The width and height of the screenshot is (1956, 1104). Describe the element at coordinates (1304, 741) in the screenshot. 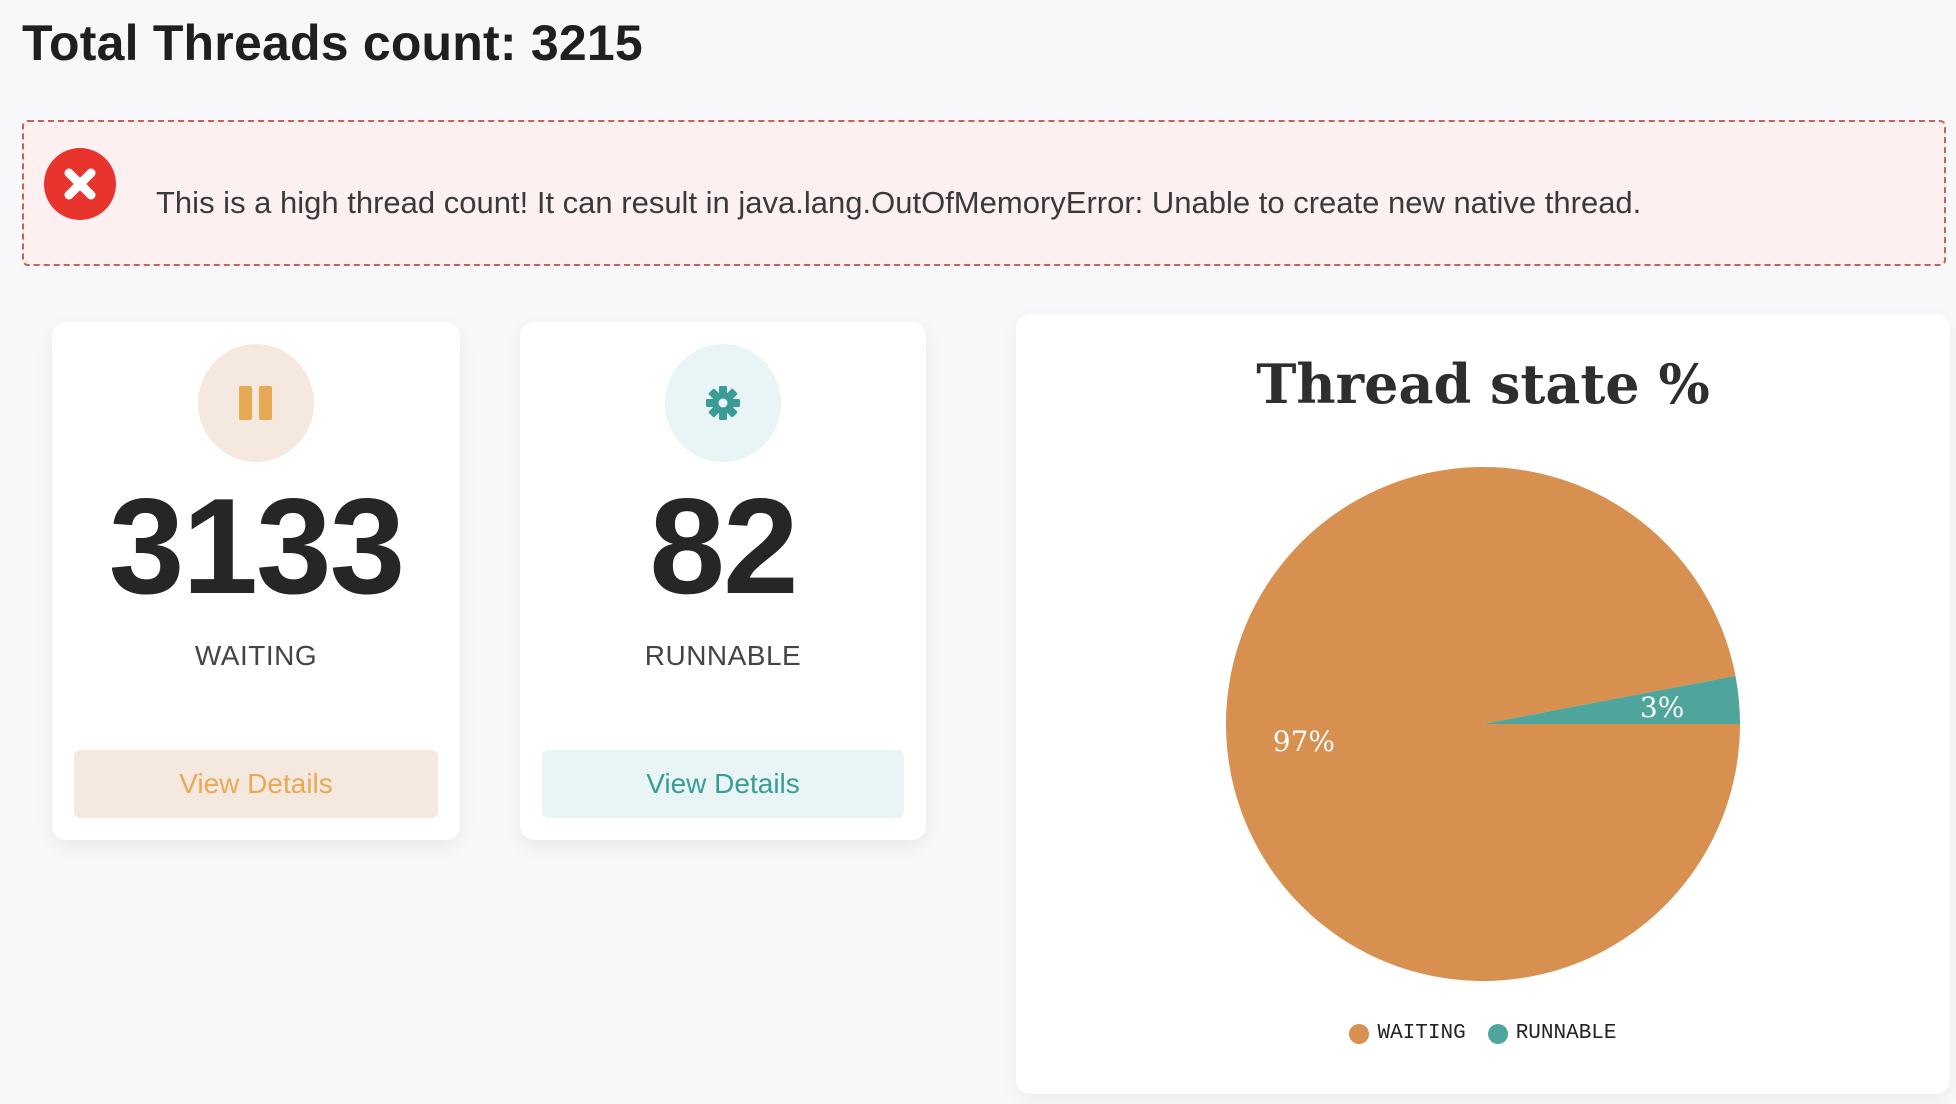

I see `pie-label-waiting: 97%` at that location.